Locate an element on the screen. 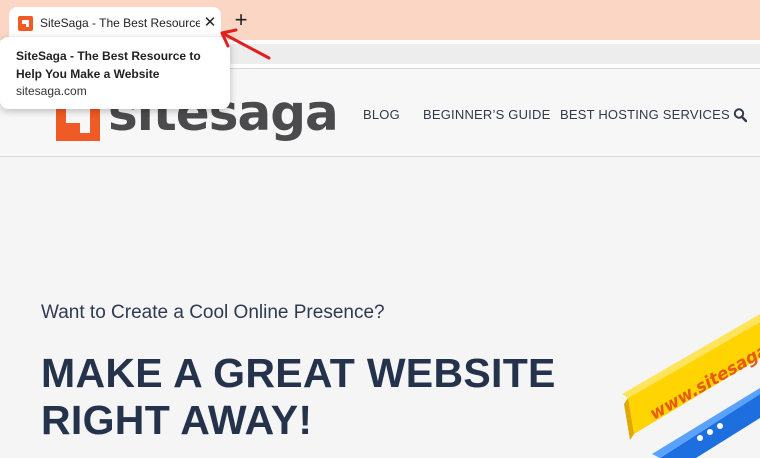  address-bar is located at coordinates (492, 54).